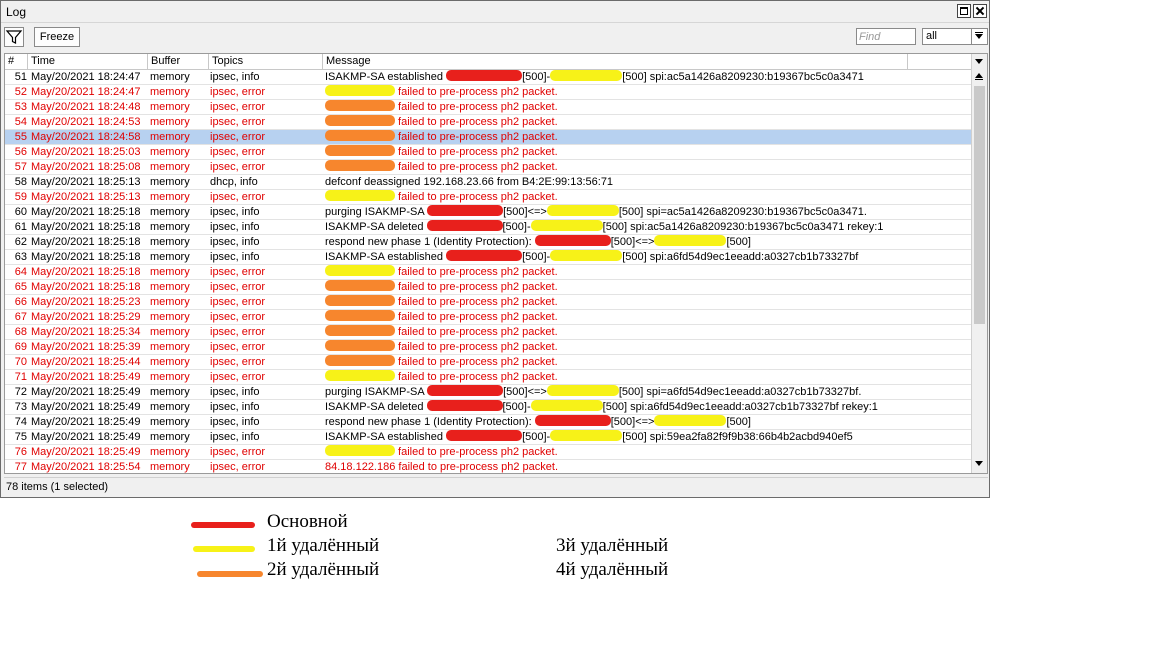 The width and height of the screenshot is (1152, 648). Describe the element at coordinates (57, 37) in the screenshot. I see `freeze-button: Freeze` at that location.